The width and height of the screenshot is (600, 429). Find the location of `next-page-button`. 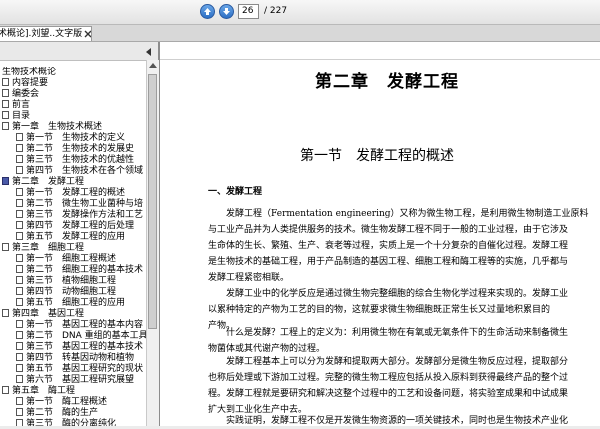

next-page-button is located at coordinates (226, 11).